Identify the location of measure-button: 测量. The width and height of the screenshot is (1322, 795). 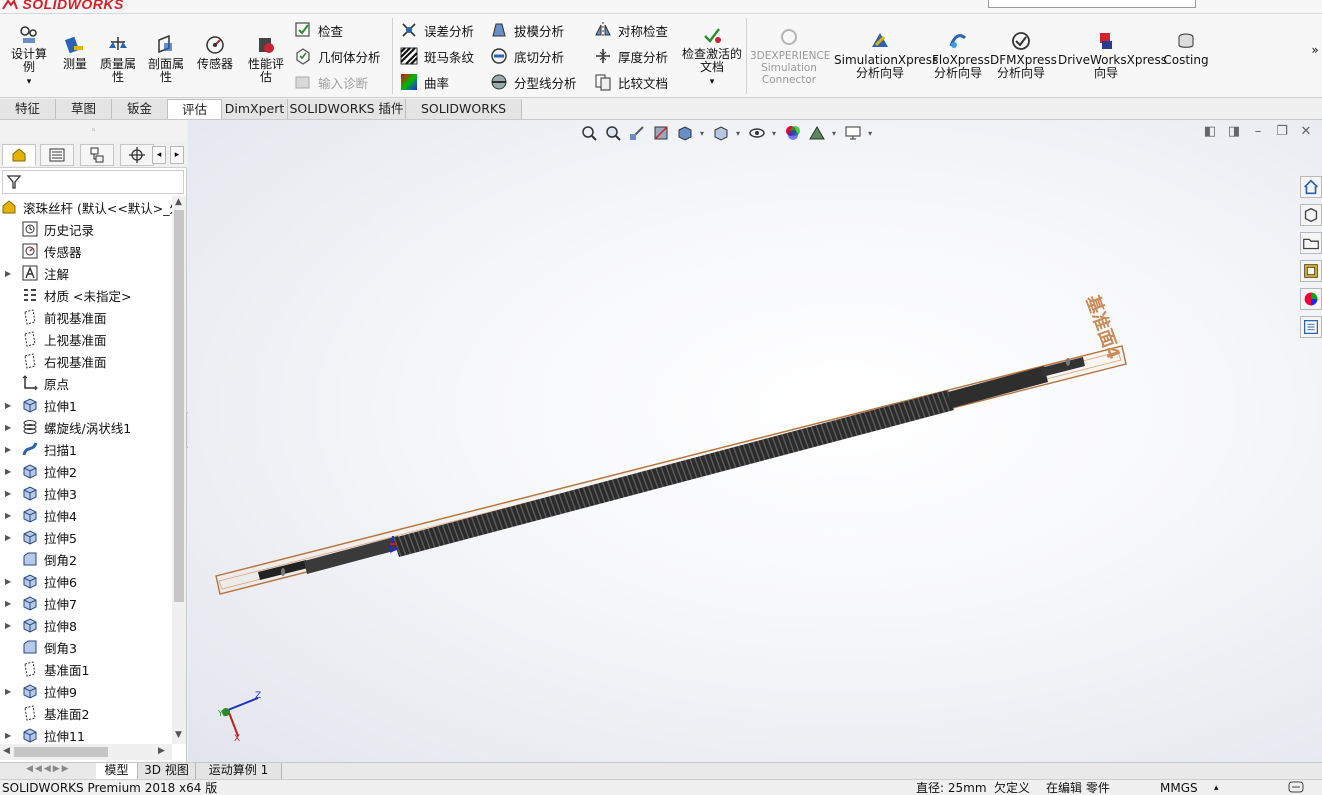
(75, 52).